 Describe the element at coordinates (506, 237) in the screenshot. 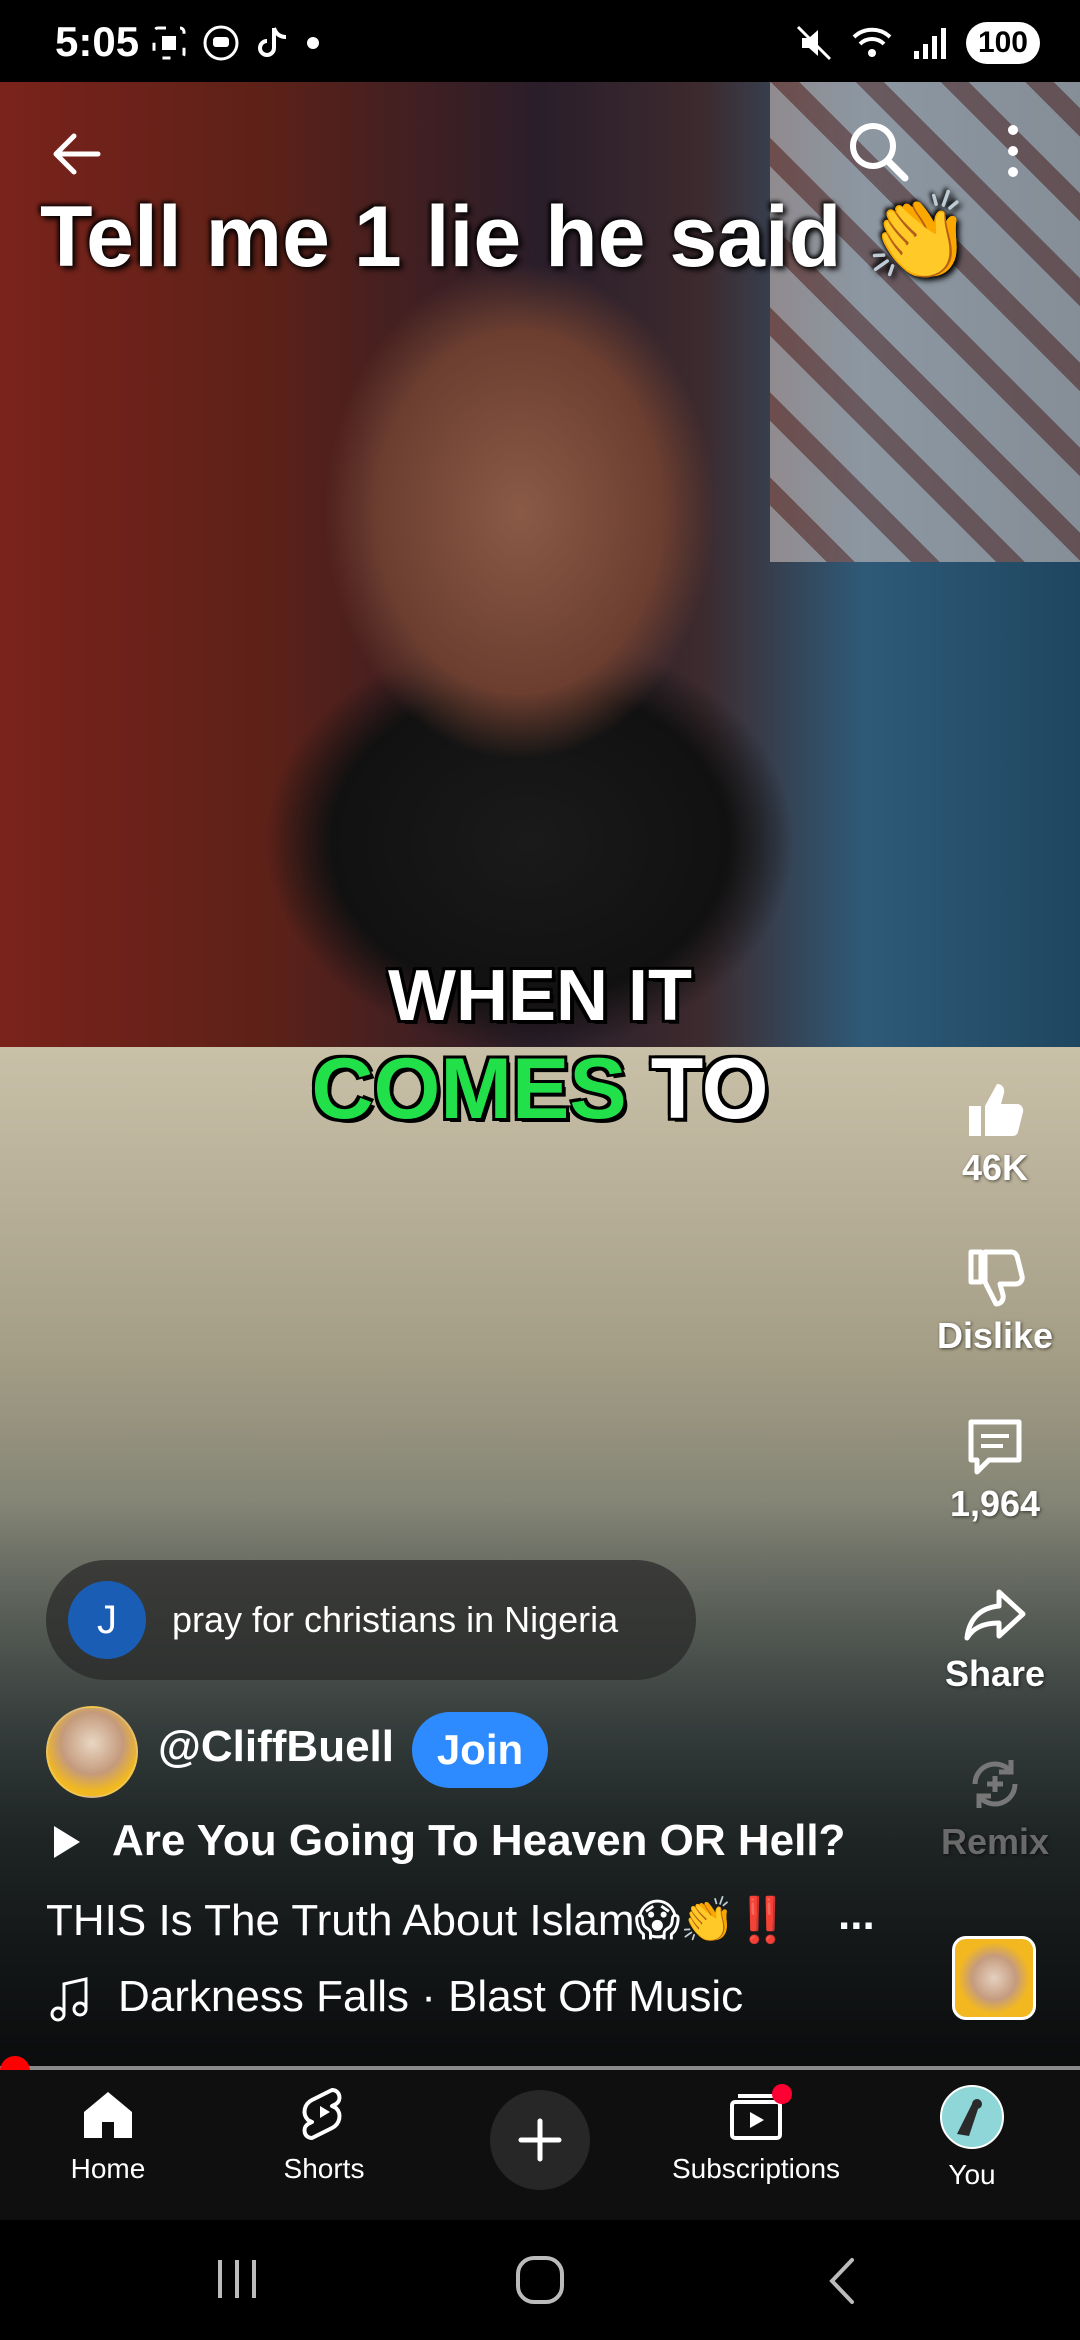

I see `video-headline-overlay: Tell me 1 lie he said 👏` at that location.